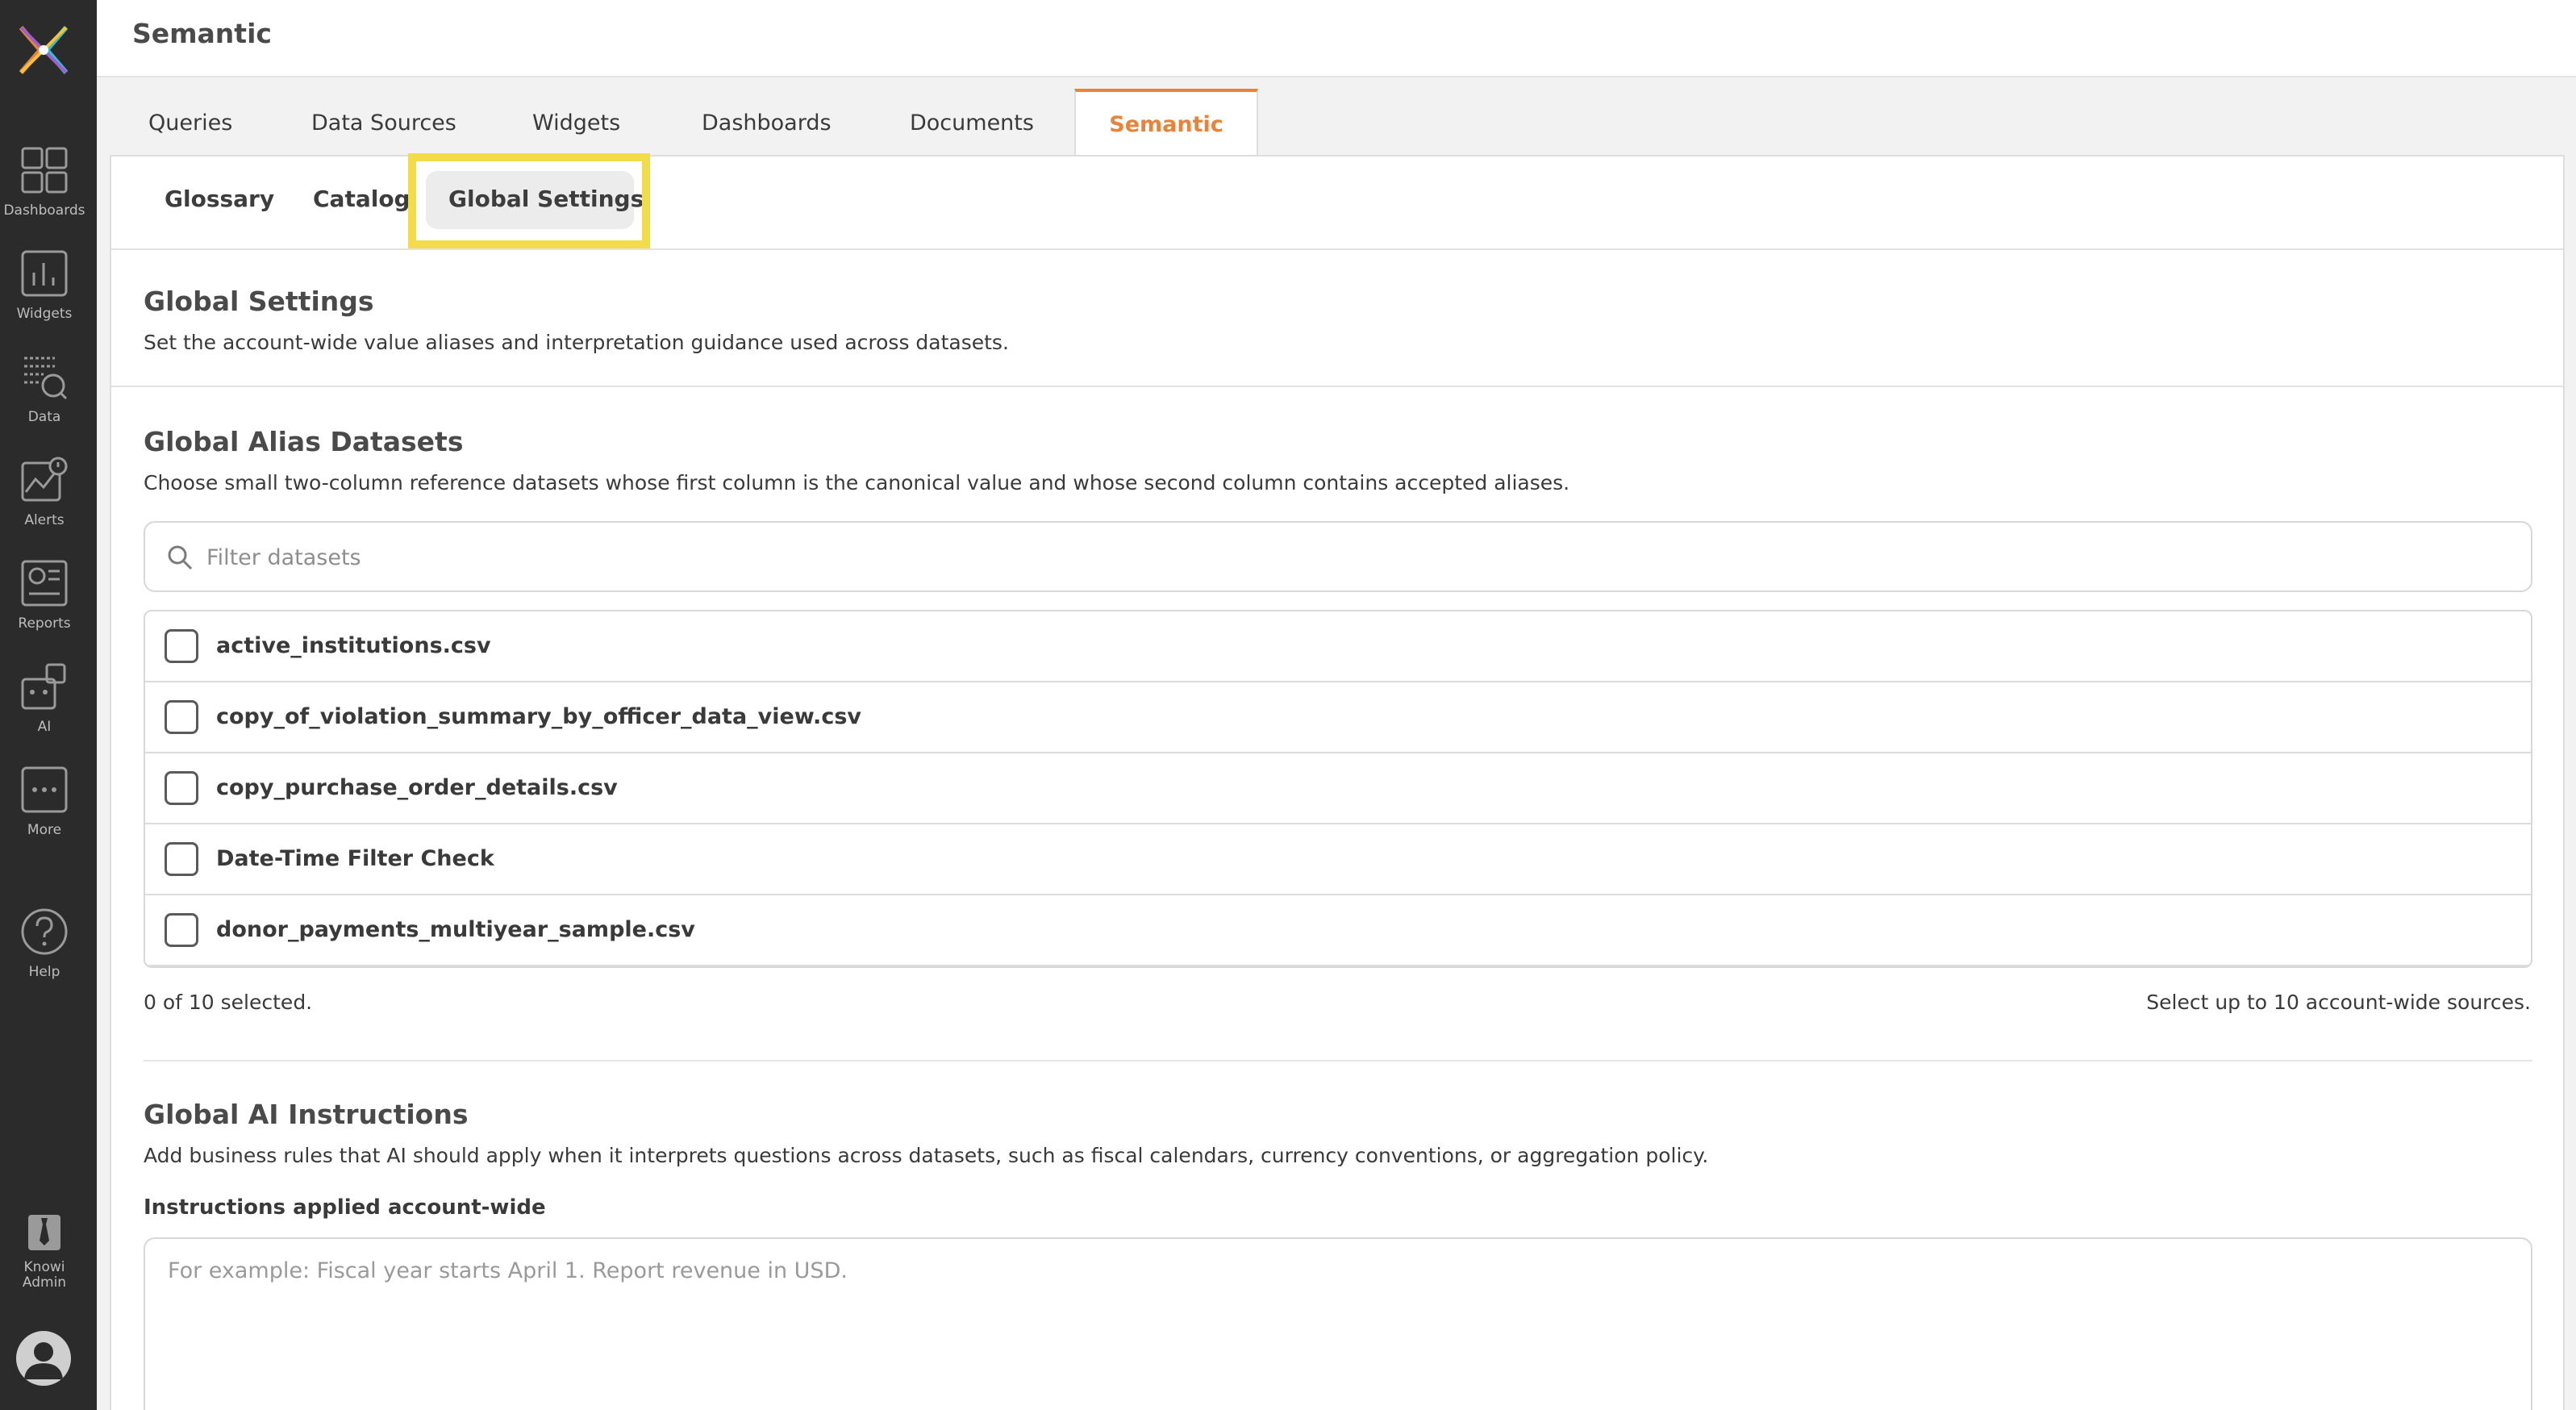  I want to click on highlight-box, so click(529, 200).